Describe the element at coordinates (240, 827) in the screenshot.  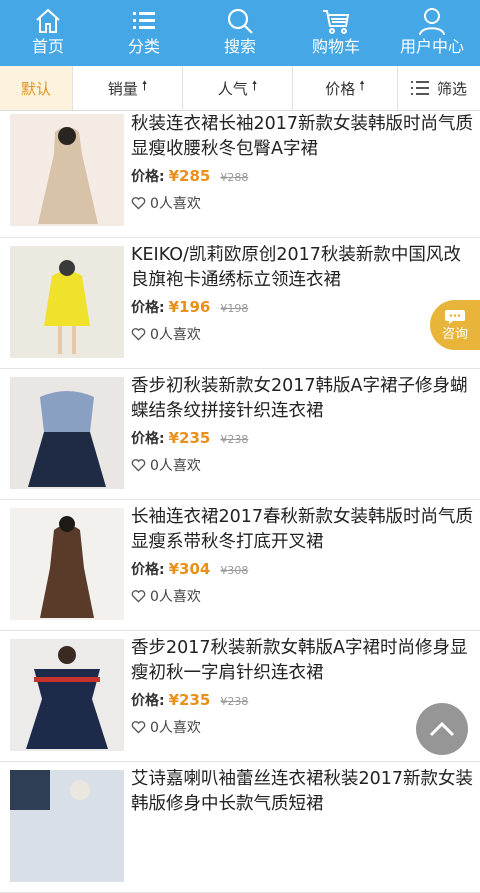
I see `product-item: 艾诗嘉喇叭袖蕾丝连衣裙秋装2017新款女装韩版修身中长款气质短裙` at that location.